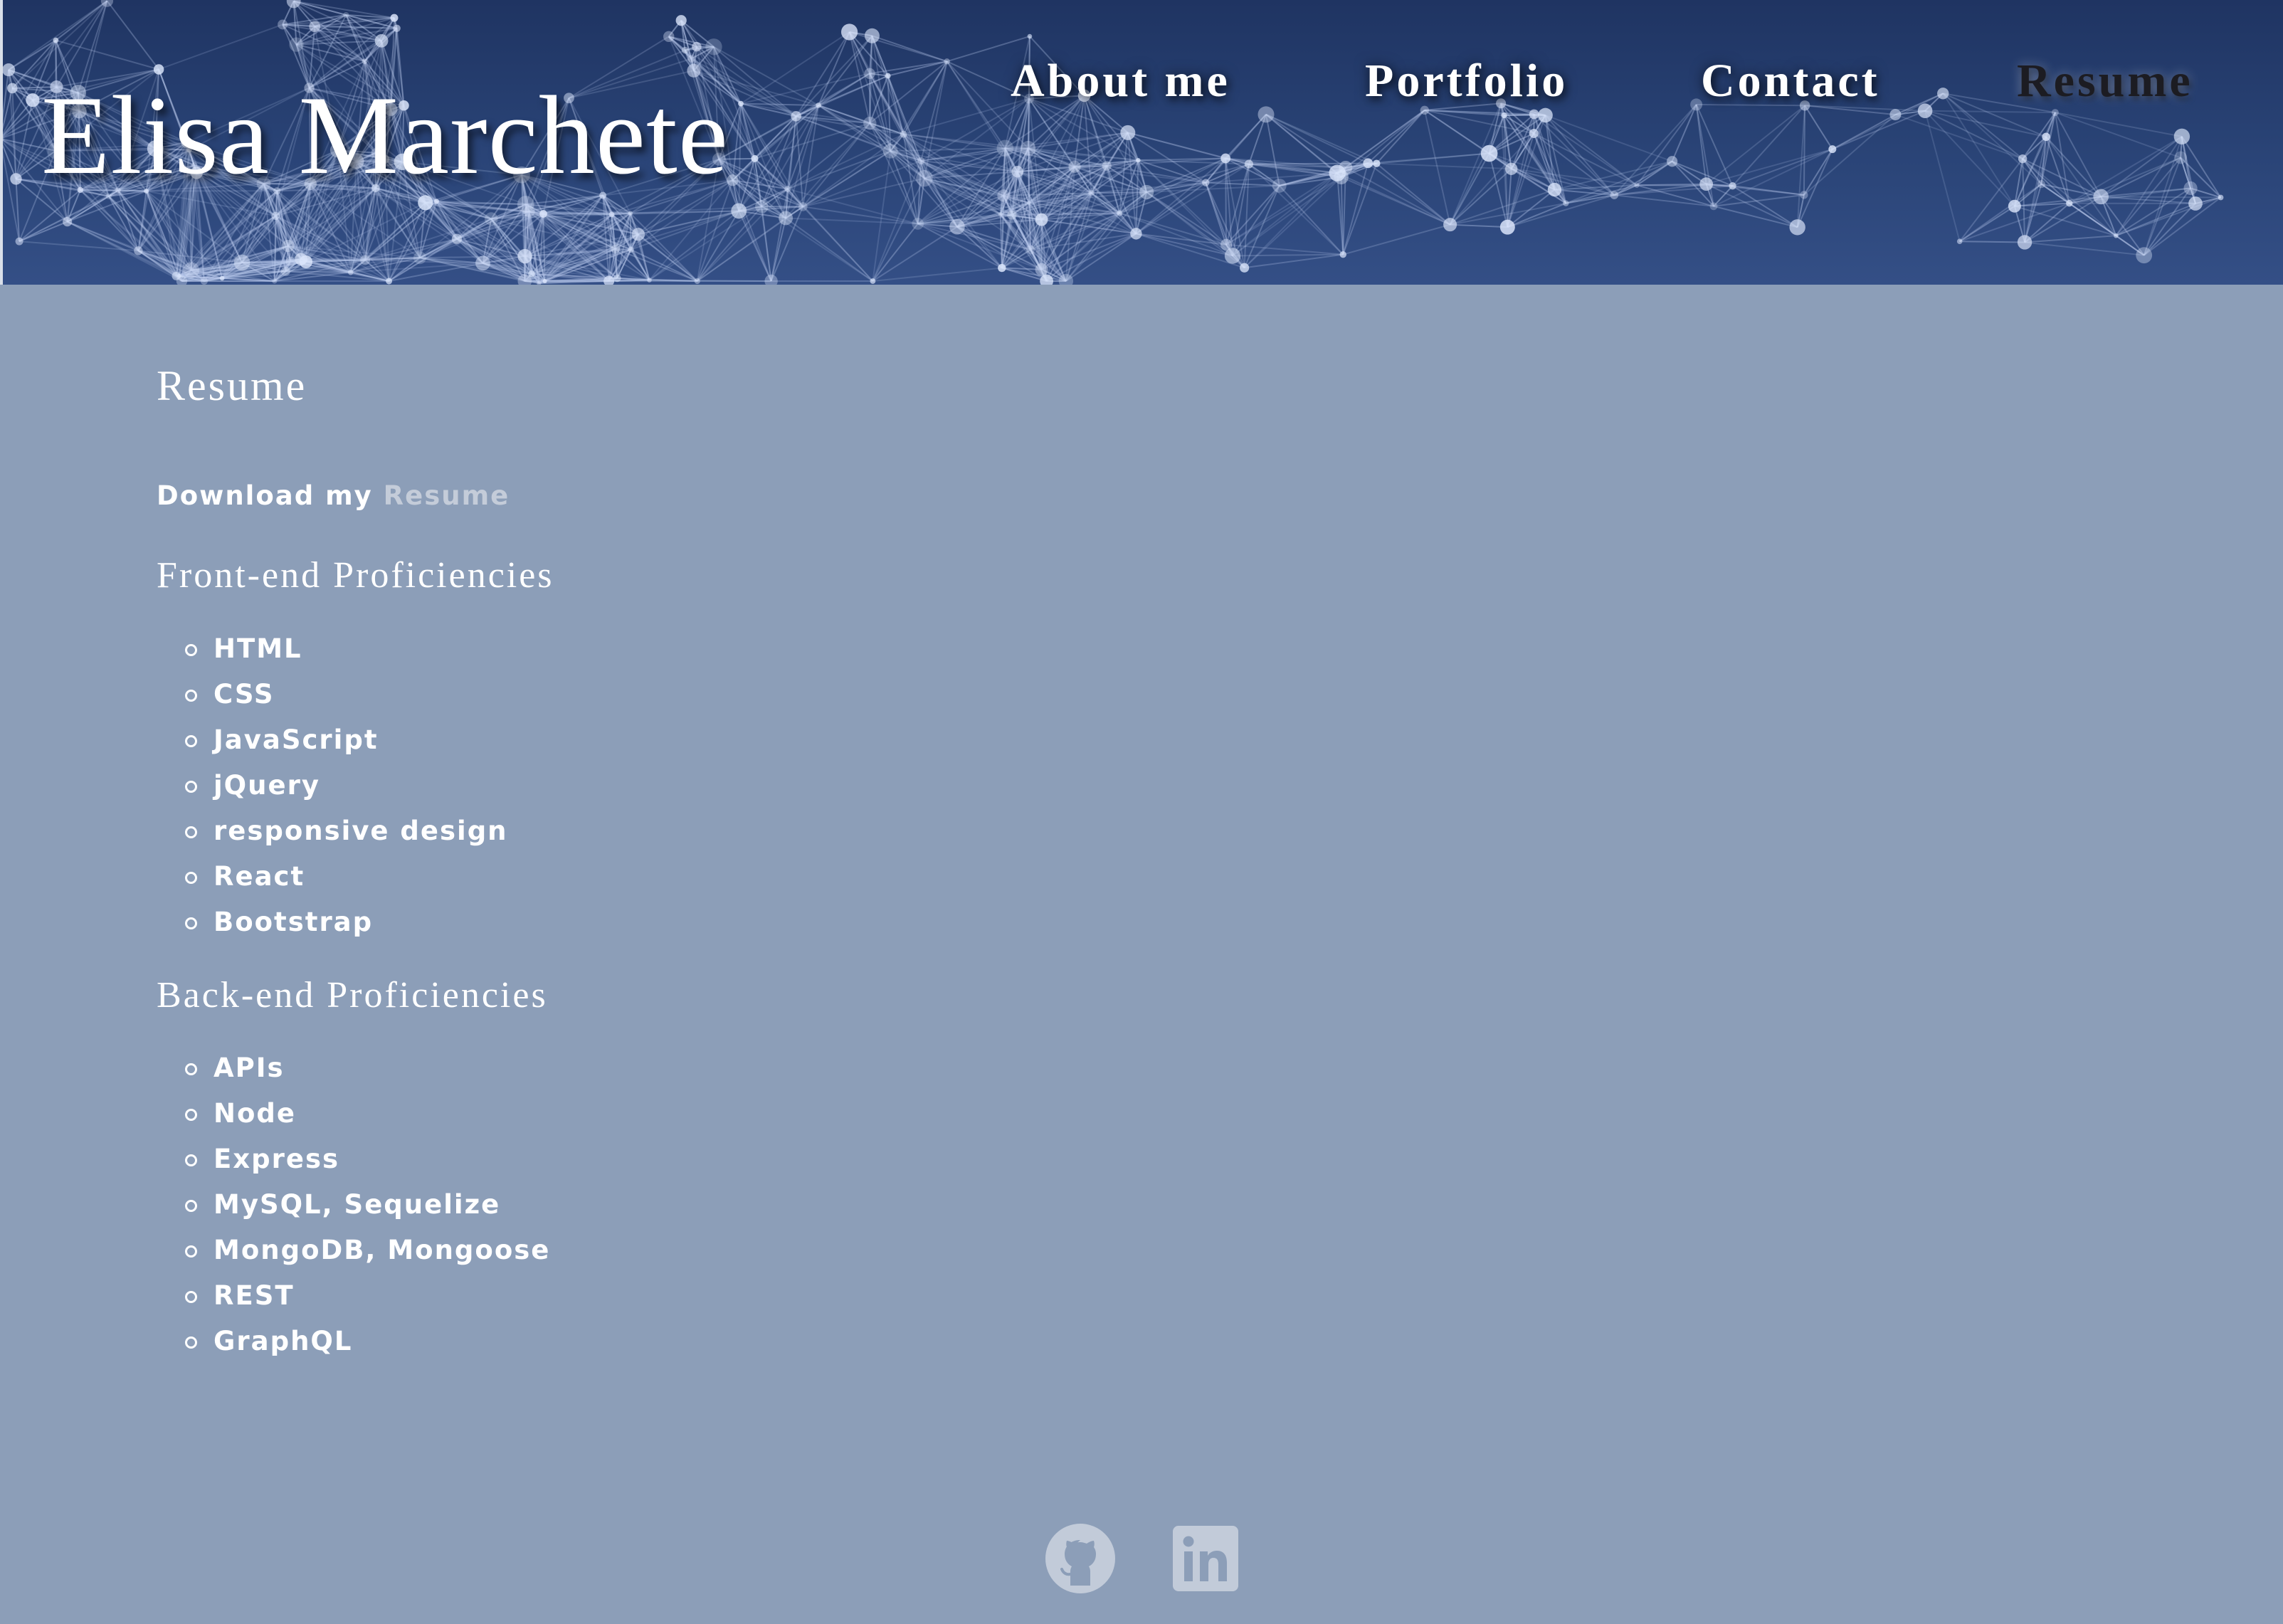 This screenshot has height=1624, width=2283. What do you see at coordinates (265, 495) in the screenshot?
I see `download-prefix: Download my` at bounding box center [265, 495].